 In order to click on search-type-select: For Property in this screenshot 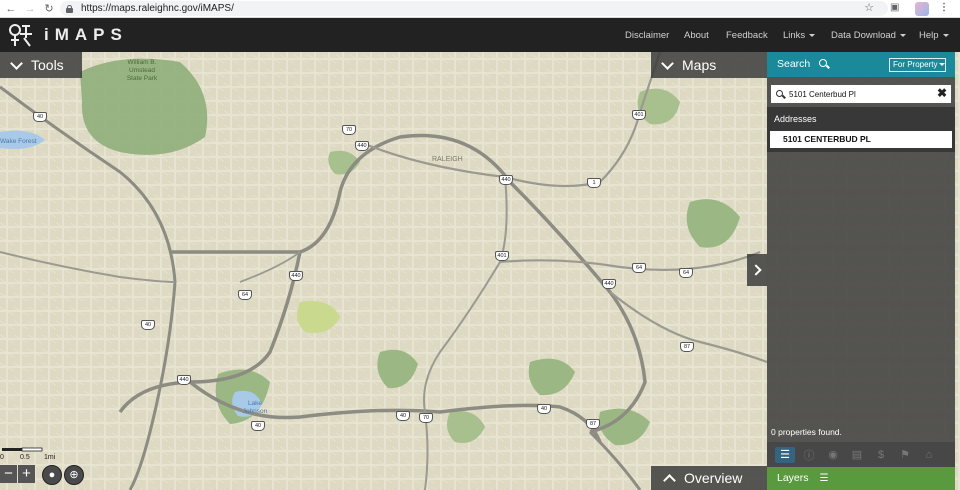, I will do `click(917, 65)`.